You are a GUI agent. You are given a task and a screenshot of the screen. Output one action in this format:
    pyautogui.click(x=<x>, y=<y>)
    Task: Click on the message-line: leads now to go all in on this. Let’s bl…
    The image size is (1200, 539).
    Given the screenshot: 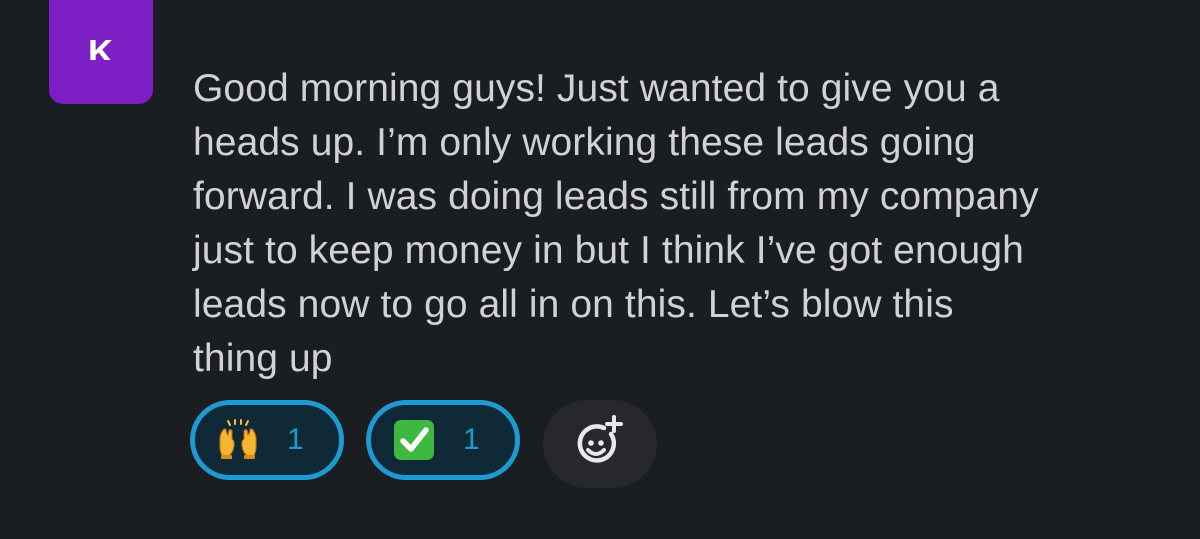 What is the action you would take?
    pyautogui.click(x=573, y=304)
    